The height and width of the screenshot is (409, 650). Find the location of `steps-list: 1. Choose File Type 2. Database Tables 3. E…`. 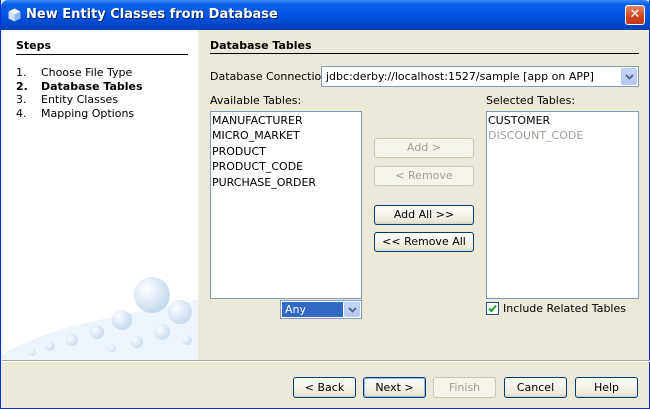

steps-list: 1. Choose File Type 2. Database Tables 3. E… is located at coordinates (79, 93).